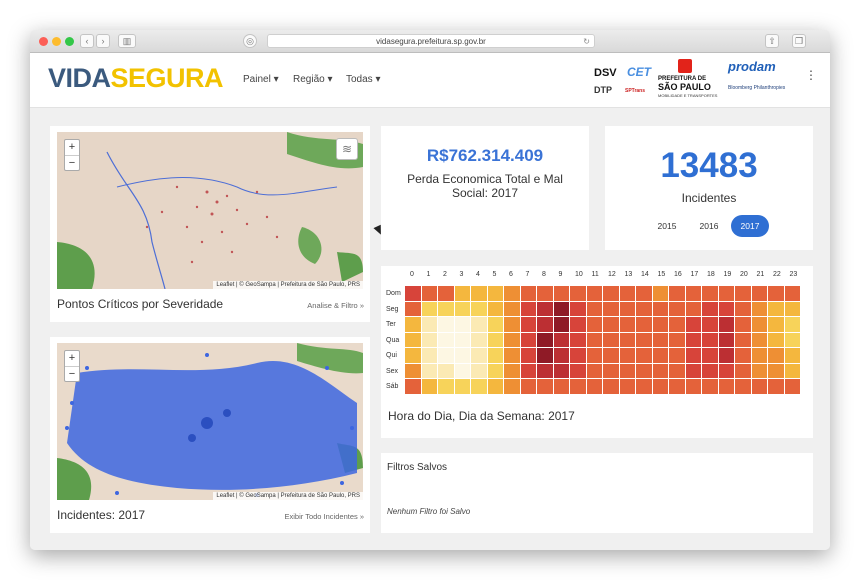 This screenshot has width=860, height=580. What do you see at coordinates (103, 41) in the screenshot?
I see `forward-icon: ›` at bounding box center [103, 41].